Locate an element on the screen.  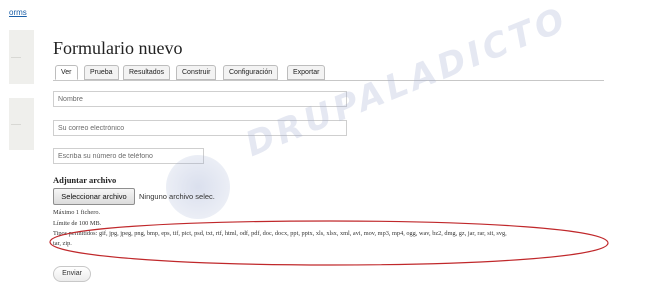
choose-file-button: Seleccionar archivo is located at coordinates (94, 196).